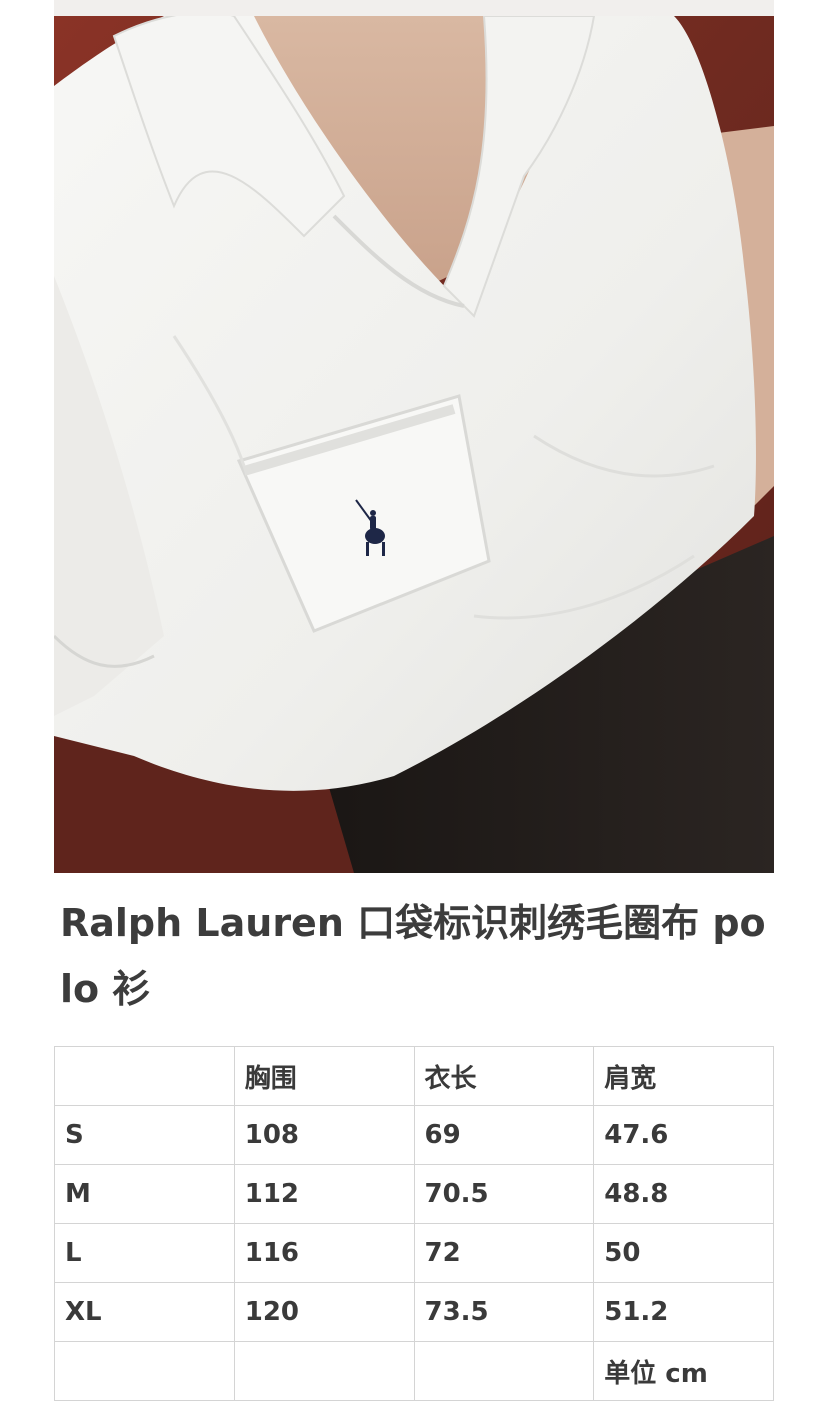 The width and height of the screenshot is (828, 1426). Describe the element at coordinates (683, 1253) in the screenshot. I see `size-table-cell: 50` at that location.